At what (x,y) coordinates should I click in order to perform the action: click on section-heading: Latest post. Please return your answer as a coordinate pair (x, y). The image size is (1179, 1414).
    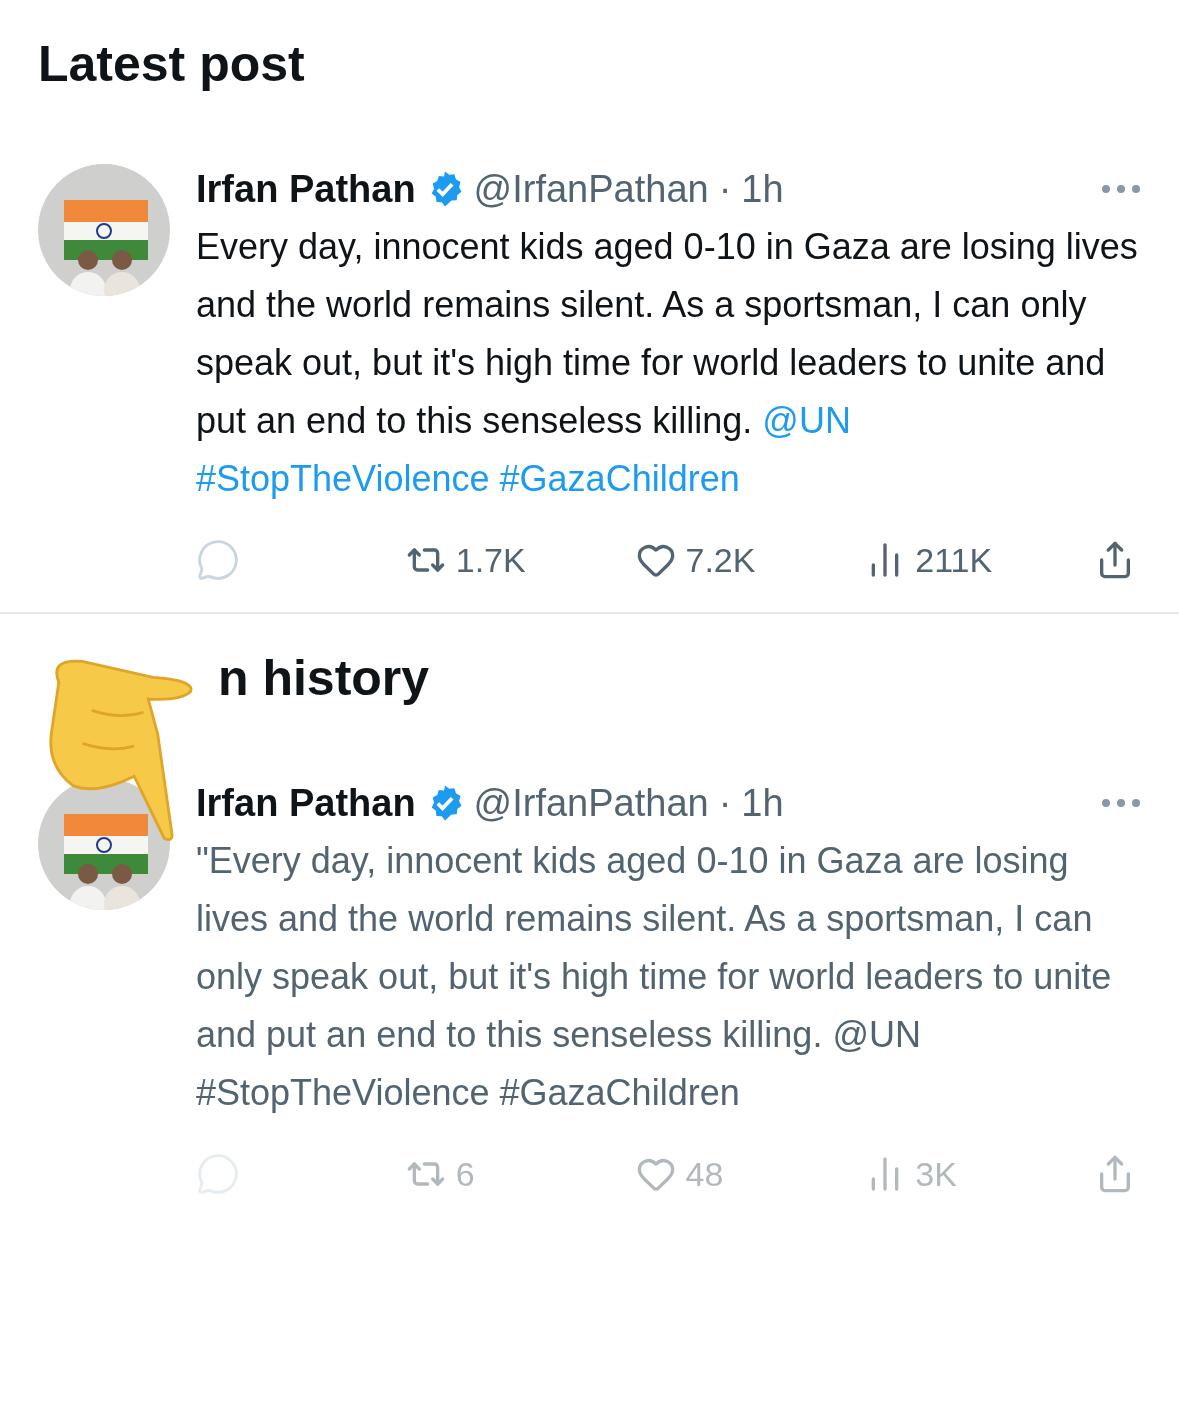
    Looking at the image, I should click on (172, 64).